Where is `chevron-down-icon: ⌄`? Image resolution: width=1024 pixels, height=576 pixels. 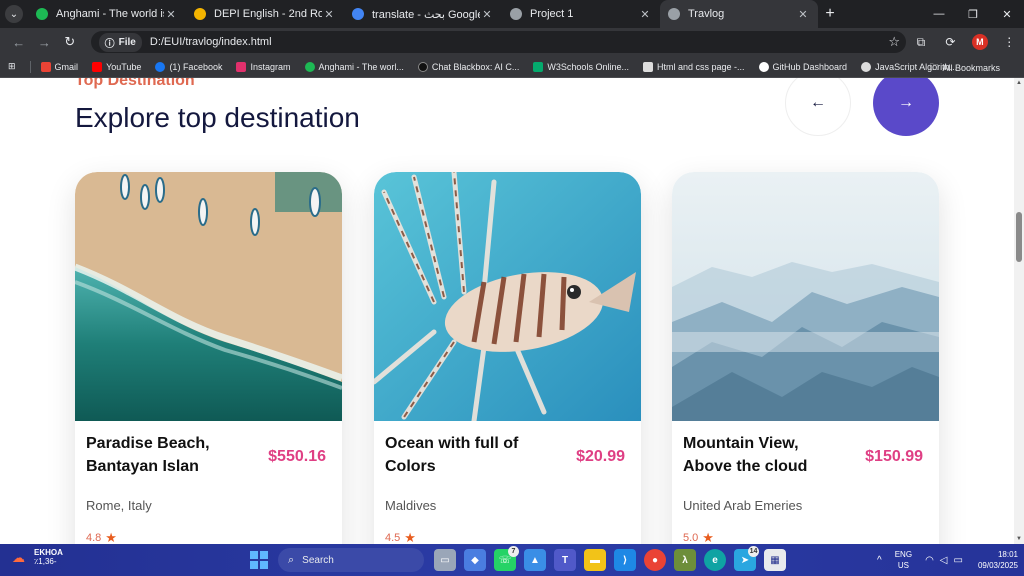
chevron-down-icon: ⌄ is located at coordinates (14, 14).